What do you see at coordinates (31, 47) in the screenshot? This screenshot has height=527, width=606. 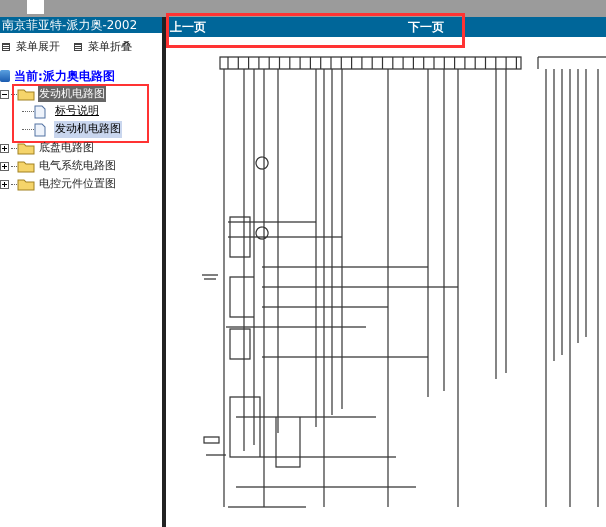 I see `menu-button: 菜单展开` at bounding box center [31, 47].